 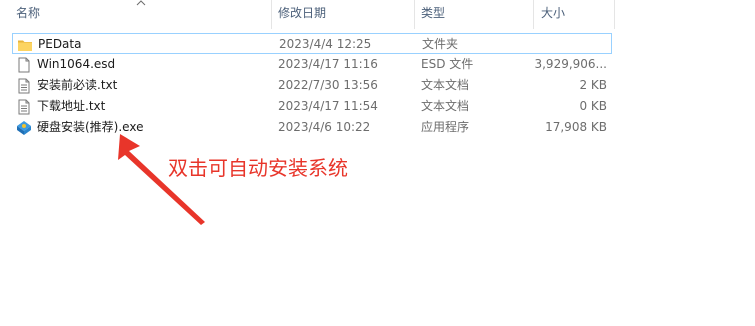 I want to click on annotation-arrow-icon, so click(x=161, y=179).